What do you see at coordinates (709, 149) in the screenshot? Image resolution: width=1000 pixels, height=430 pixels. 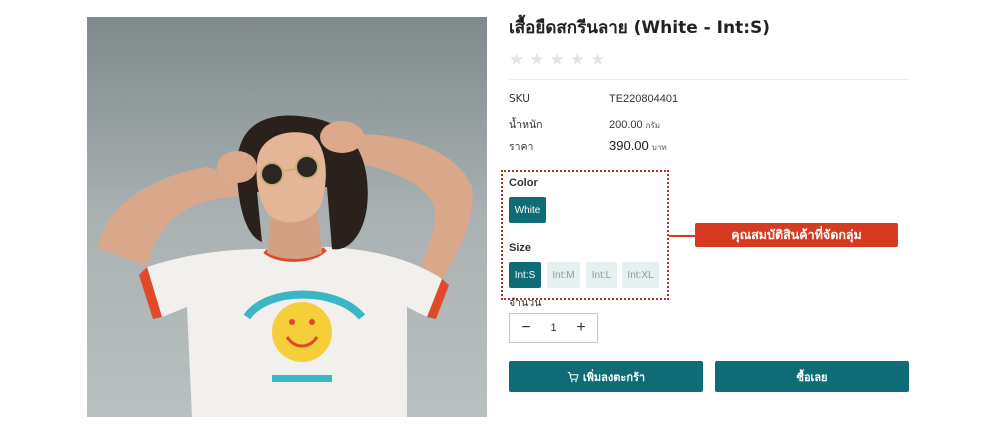 I see `spec-row-price: ราคา 390.00 บาท` at bounding box center [709, 149].